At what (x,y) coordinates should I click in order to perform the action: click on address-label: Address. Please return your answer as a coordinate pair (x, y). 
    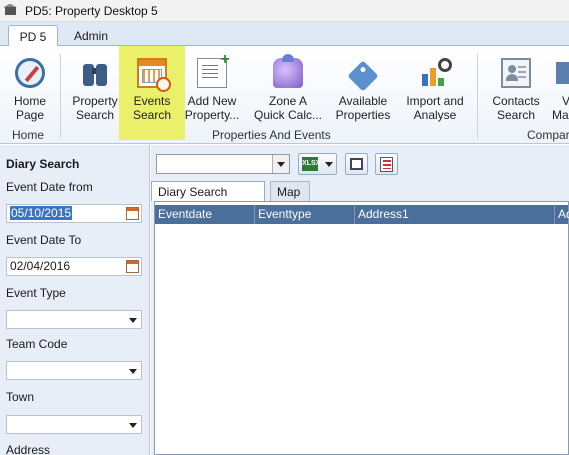
    Looking at the image, I should click on (28, 449).